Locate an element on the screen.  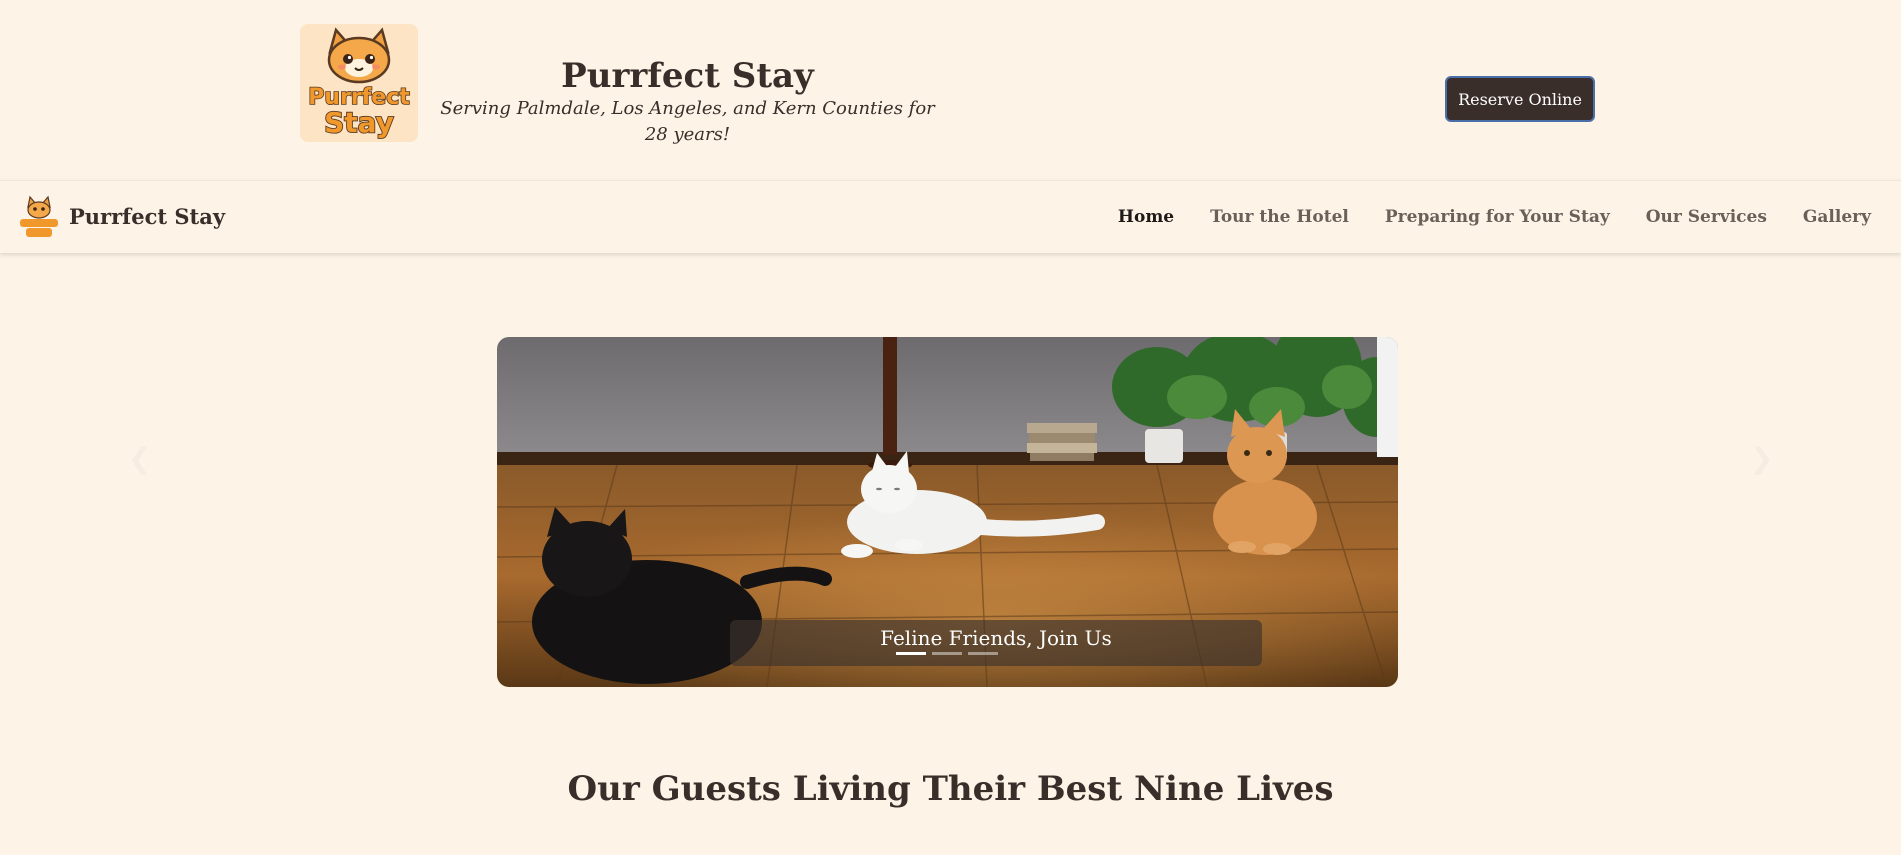
carousel-indicators is located at coordinates (947, 653).